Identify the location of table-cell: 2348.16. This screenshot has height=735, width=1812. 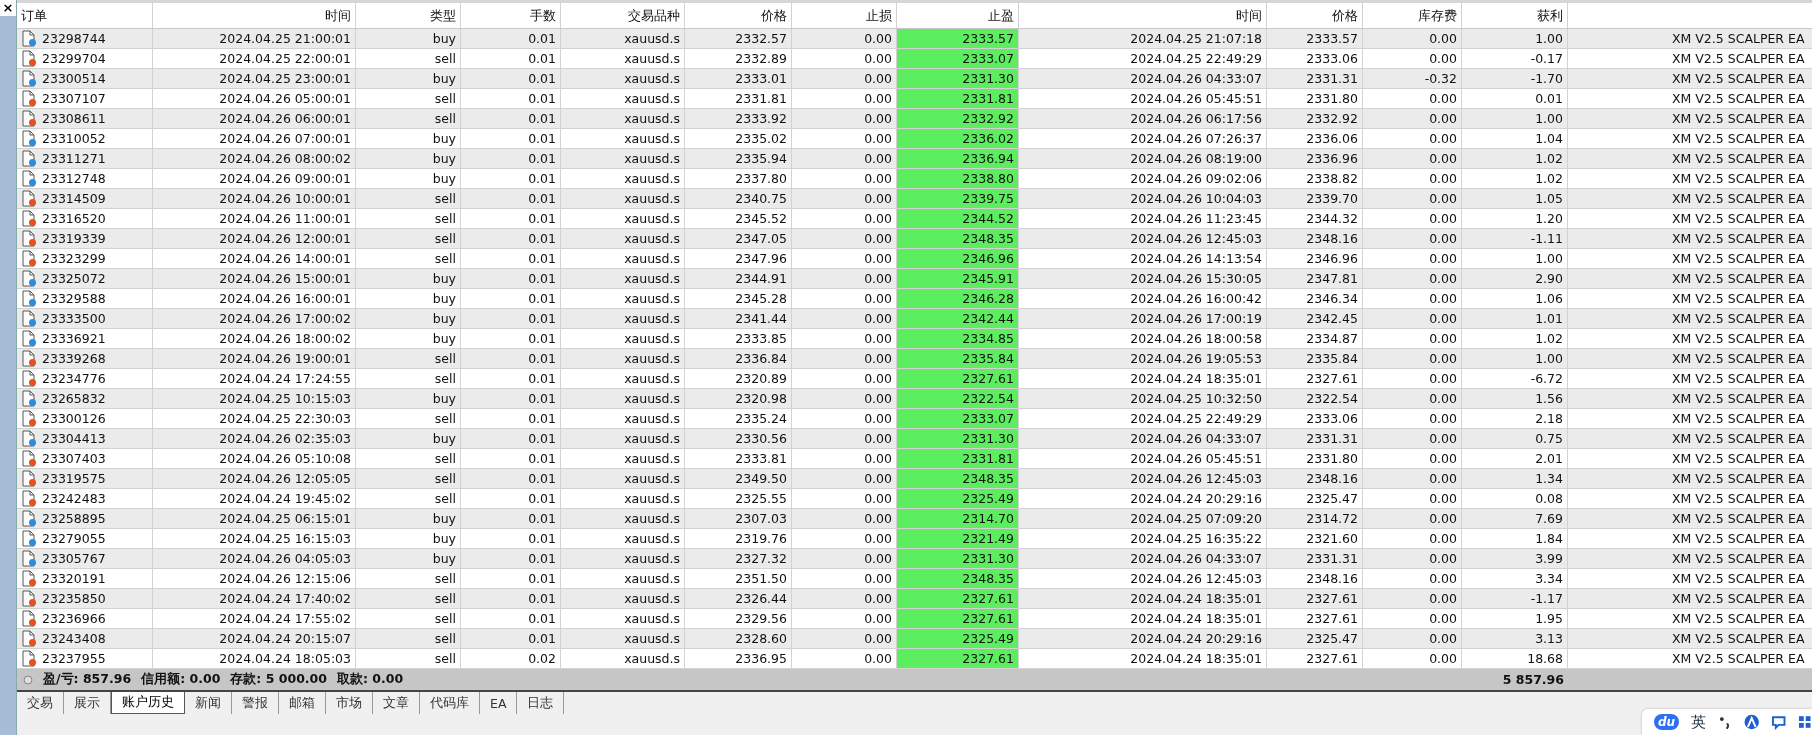
(1315, 238).